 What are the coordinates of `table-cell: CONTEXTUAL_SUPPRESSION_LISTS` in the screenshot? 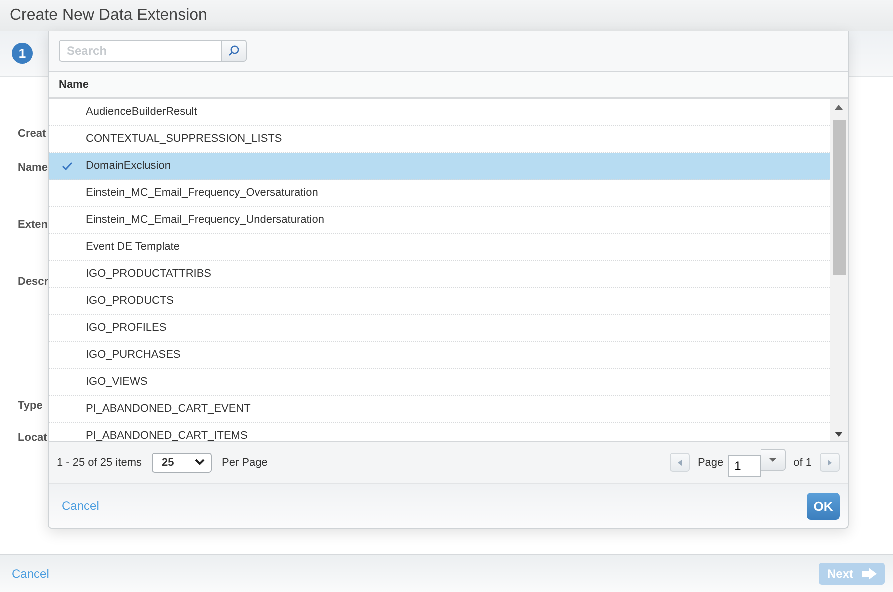 It's located at (184, 139).